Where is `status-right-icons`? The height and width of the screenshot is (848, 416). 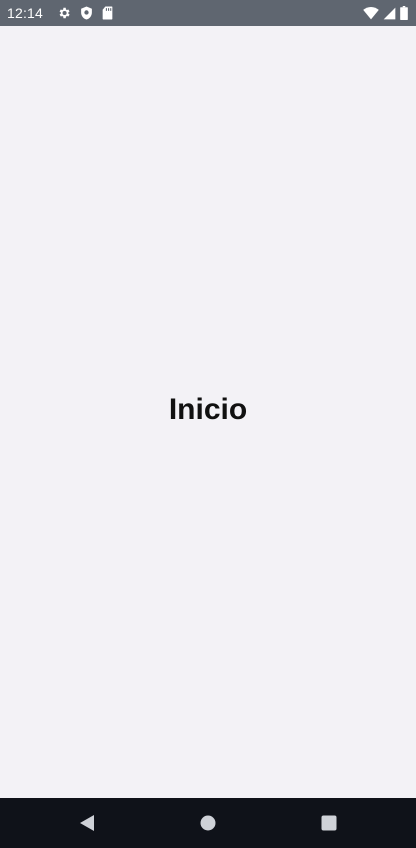 status-right-icons is located at coordinates (385, 13).